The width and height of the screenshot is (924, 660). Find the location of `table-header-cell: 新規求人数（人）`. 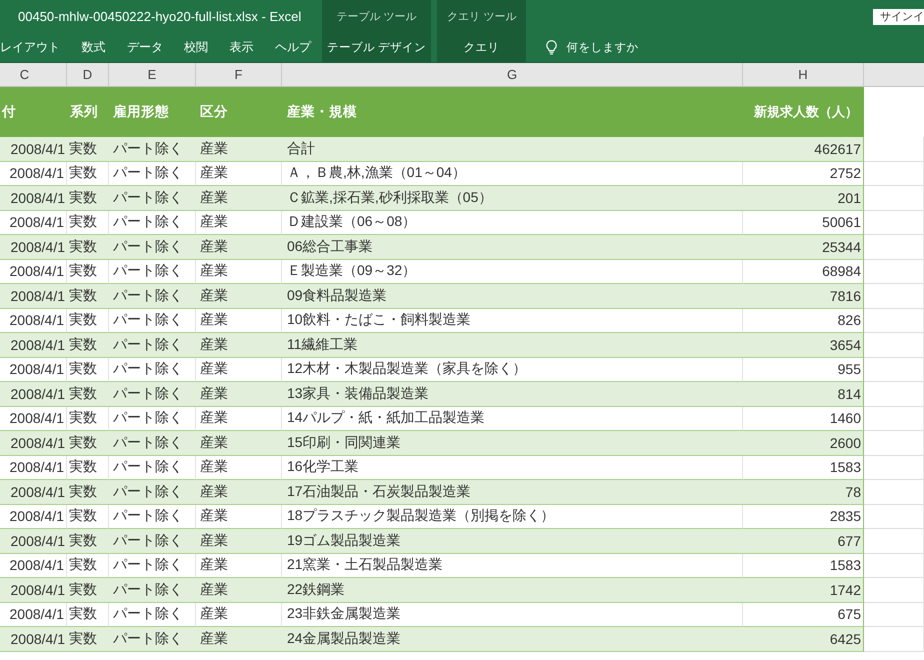

table-header-cell: 新規求人数（人） is located at coordinates (803, 112).